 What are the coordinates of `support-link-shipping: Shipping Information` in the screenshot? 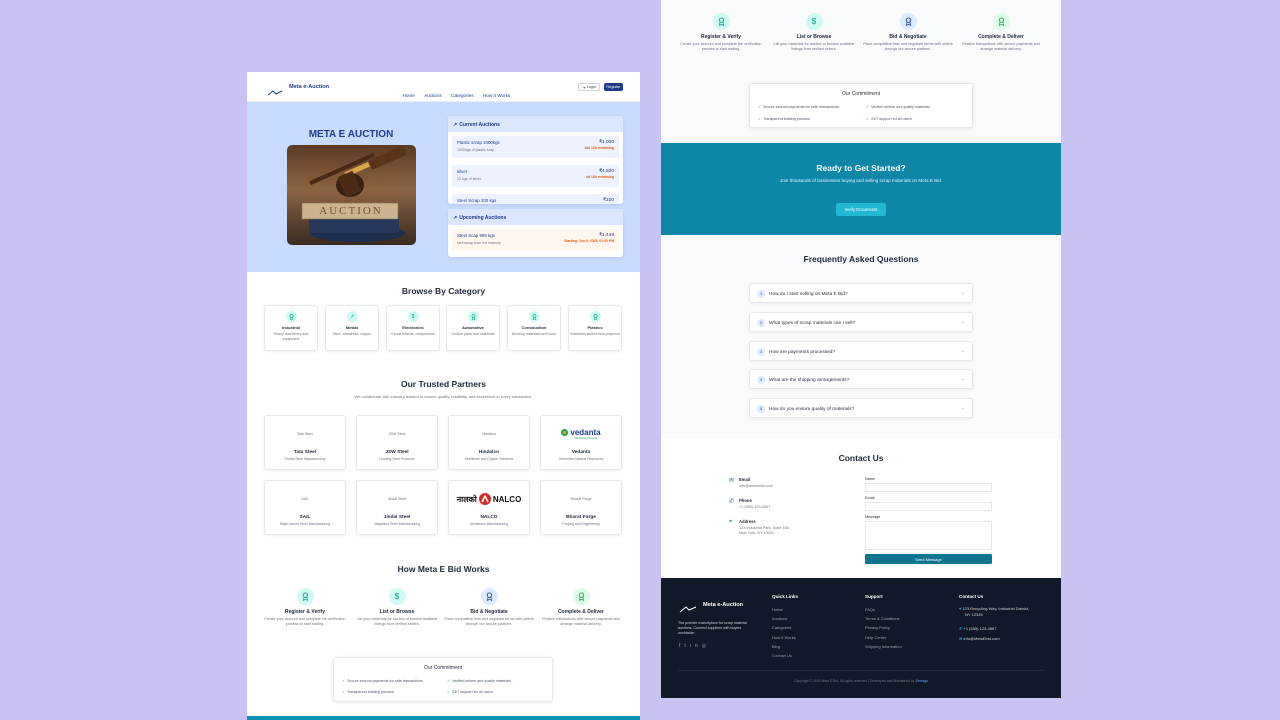 It's located at (883, 646).